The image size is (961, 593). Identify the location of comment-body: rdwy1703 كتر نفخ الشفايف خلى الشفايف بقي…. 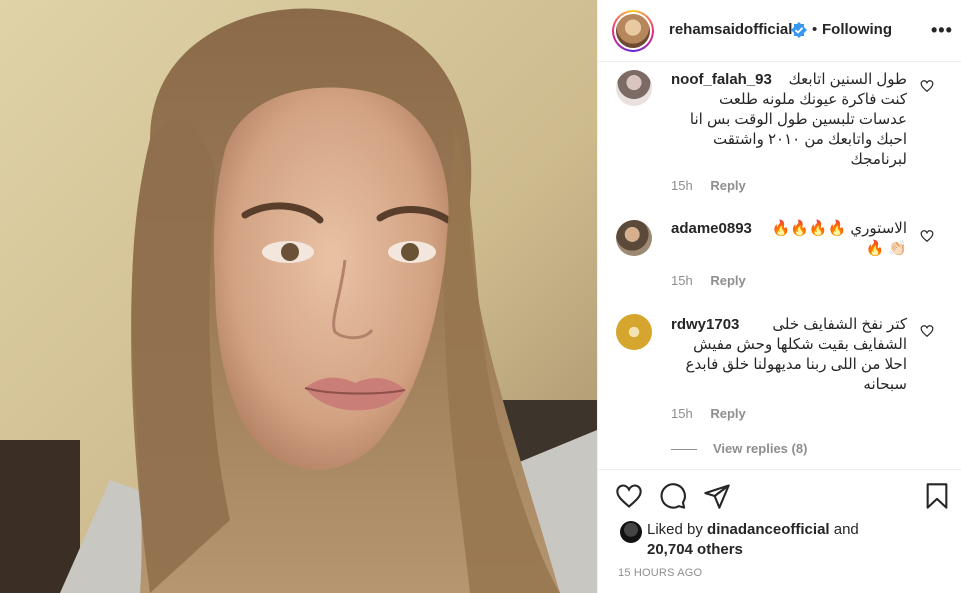
(789, 355).